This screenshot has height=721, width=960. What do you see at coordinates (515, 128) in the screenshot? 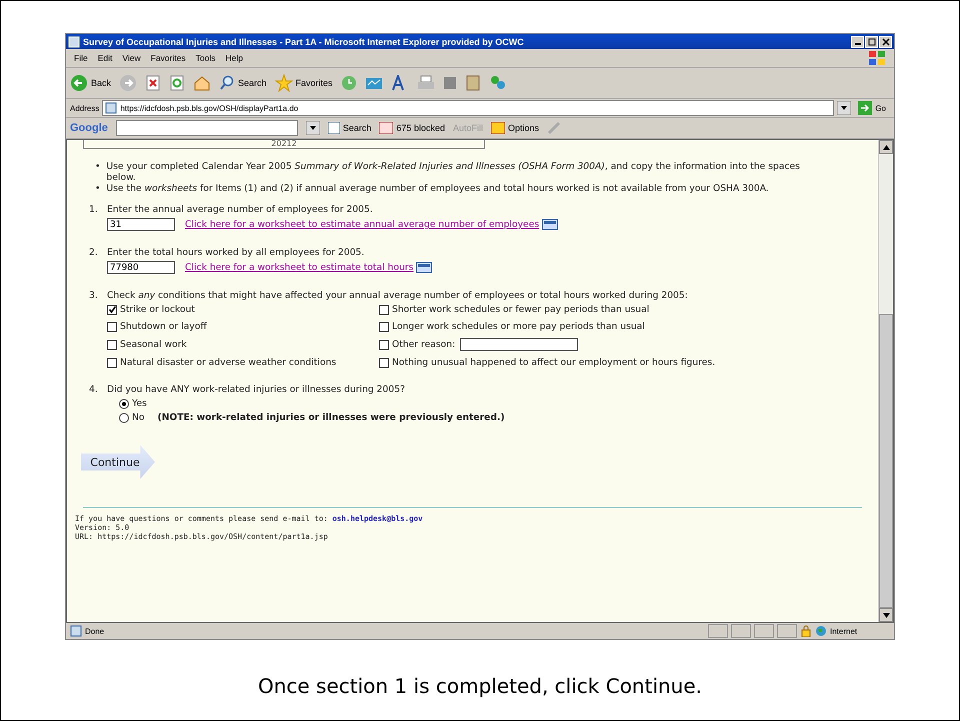
I see `options-button: Options` at bounding box center [515, 128].